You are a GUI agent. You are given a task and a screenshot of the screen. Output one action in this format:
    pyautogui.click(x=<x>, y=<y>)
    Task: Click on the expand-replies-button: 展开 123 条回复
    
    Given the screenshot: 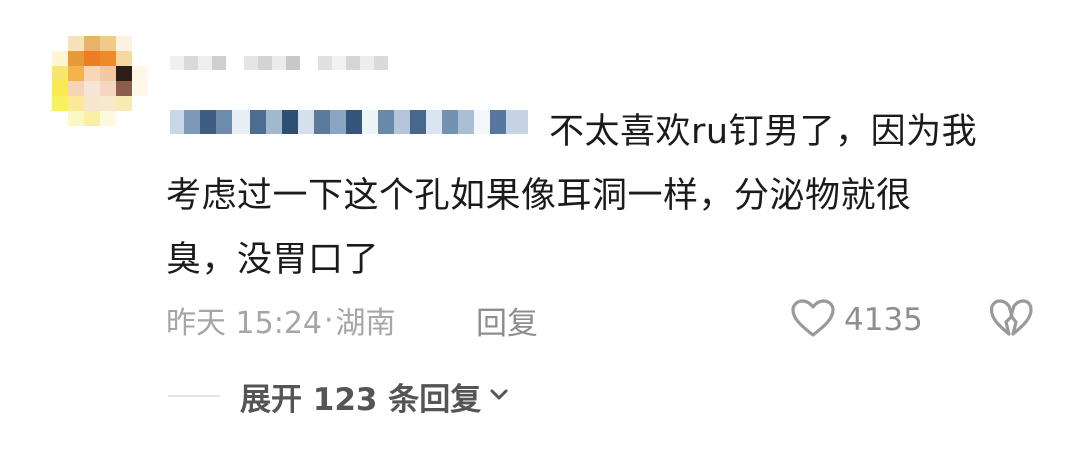 What is the action you would take?
    pyautogui.click(x=375, y=396)
    